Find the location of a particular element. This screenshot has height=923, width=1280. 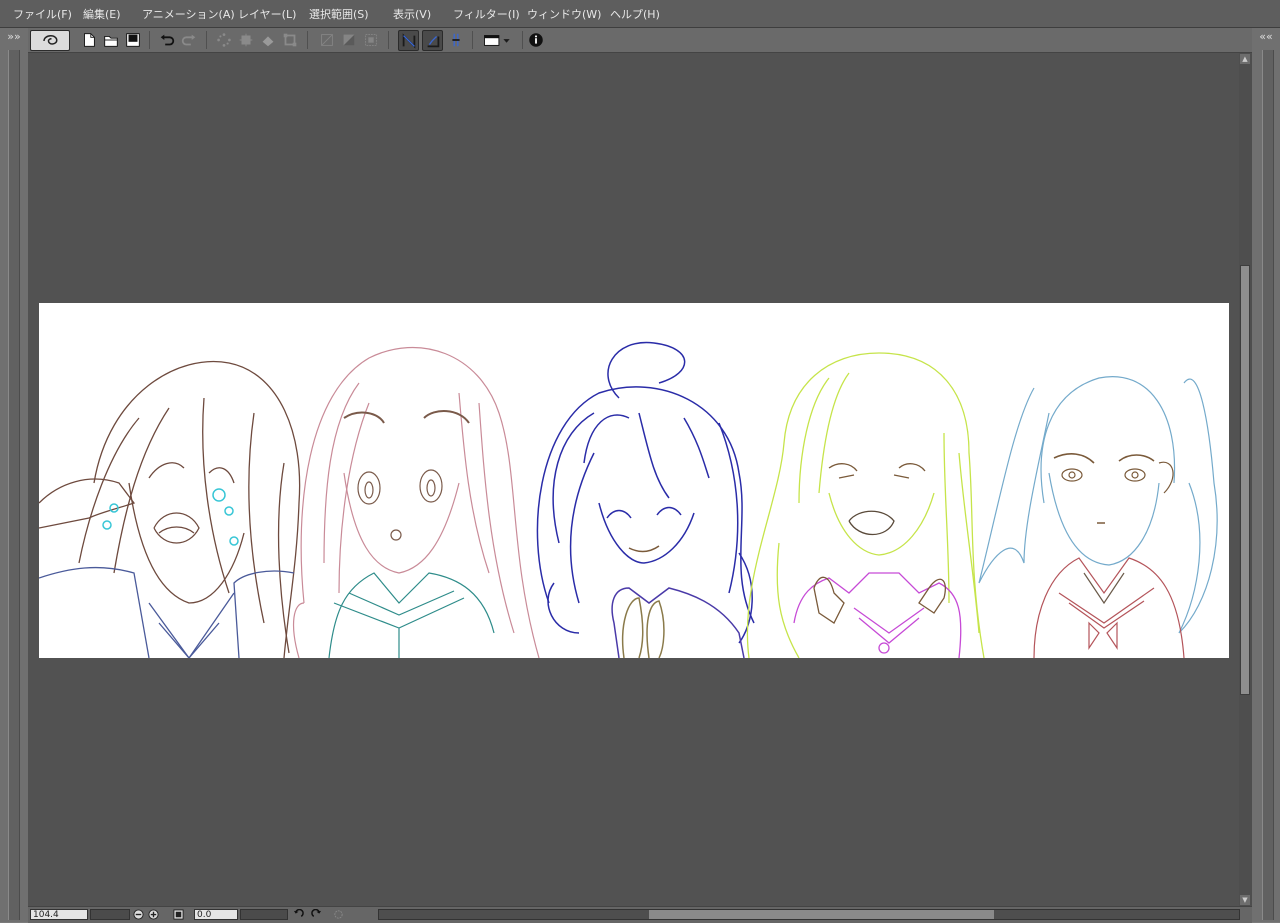

snap-ruler-icon is located at coordinates (408, 40).